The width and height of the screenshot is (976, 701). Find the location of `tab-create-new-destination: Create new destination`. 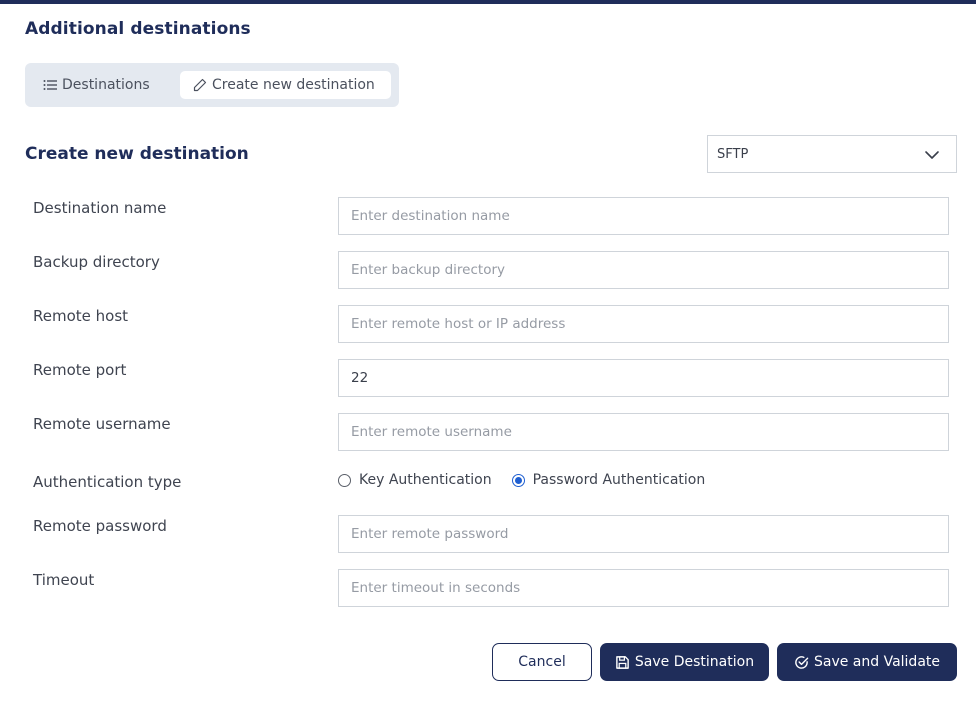

tab-create-new-destination: Create new destination is located at coordinates (285, 85).